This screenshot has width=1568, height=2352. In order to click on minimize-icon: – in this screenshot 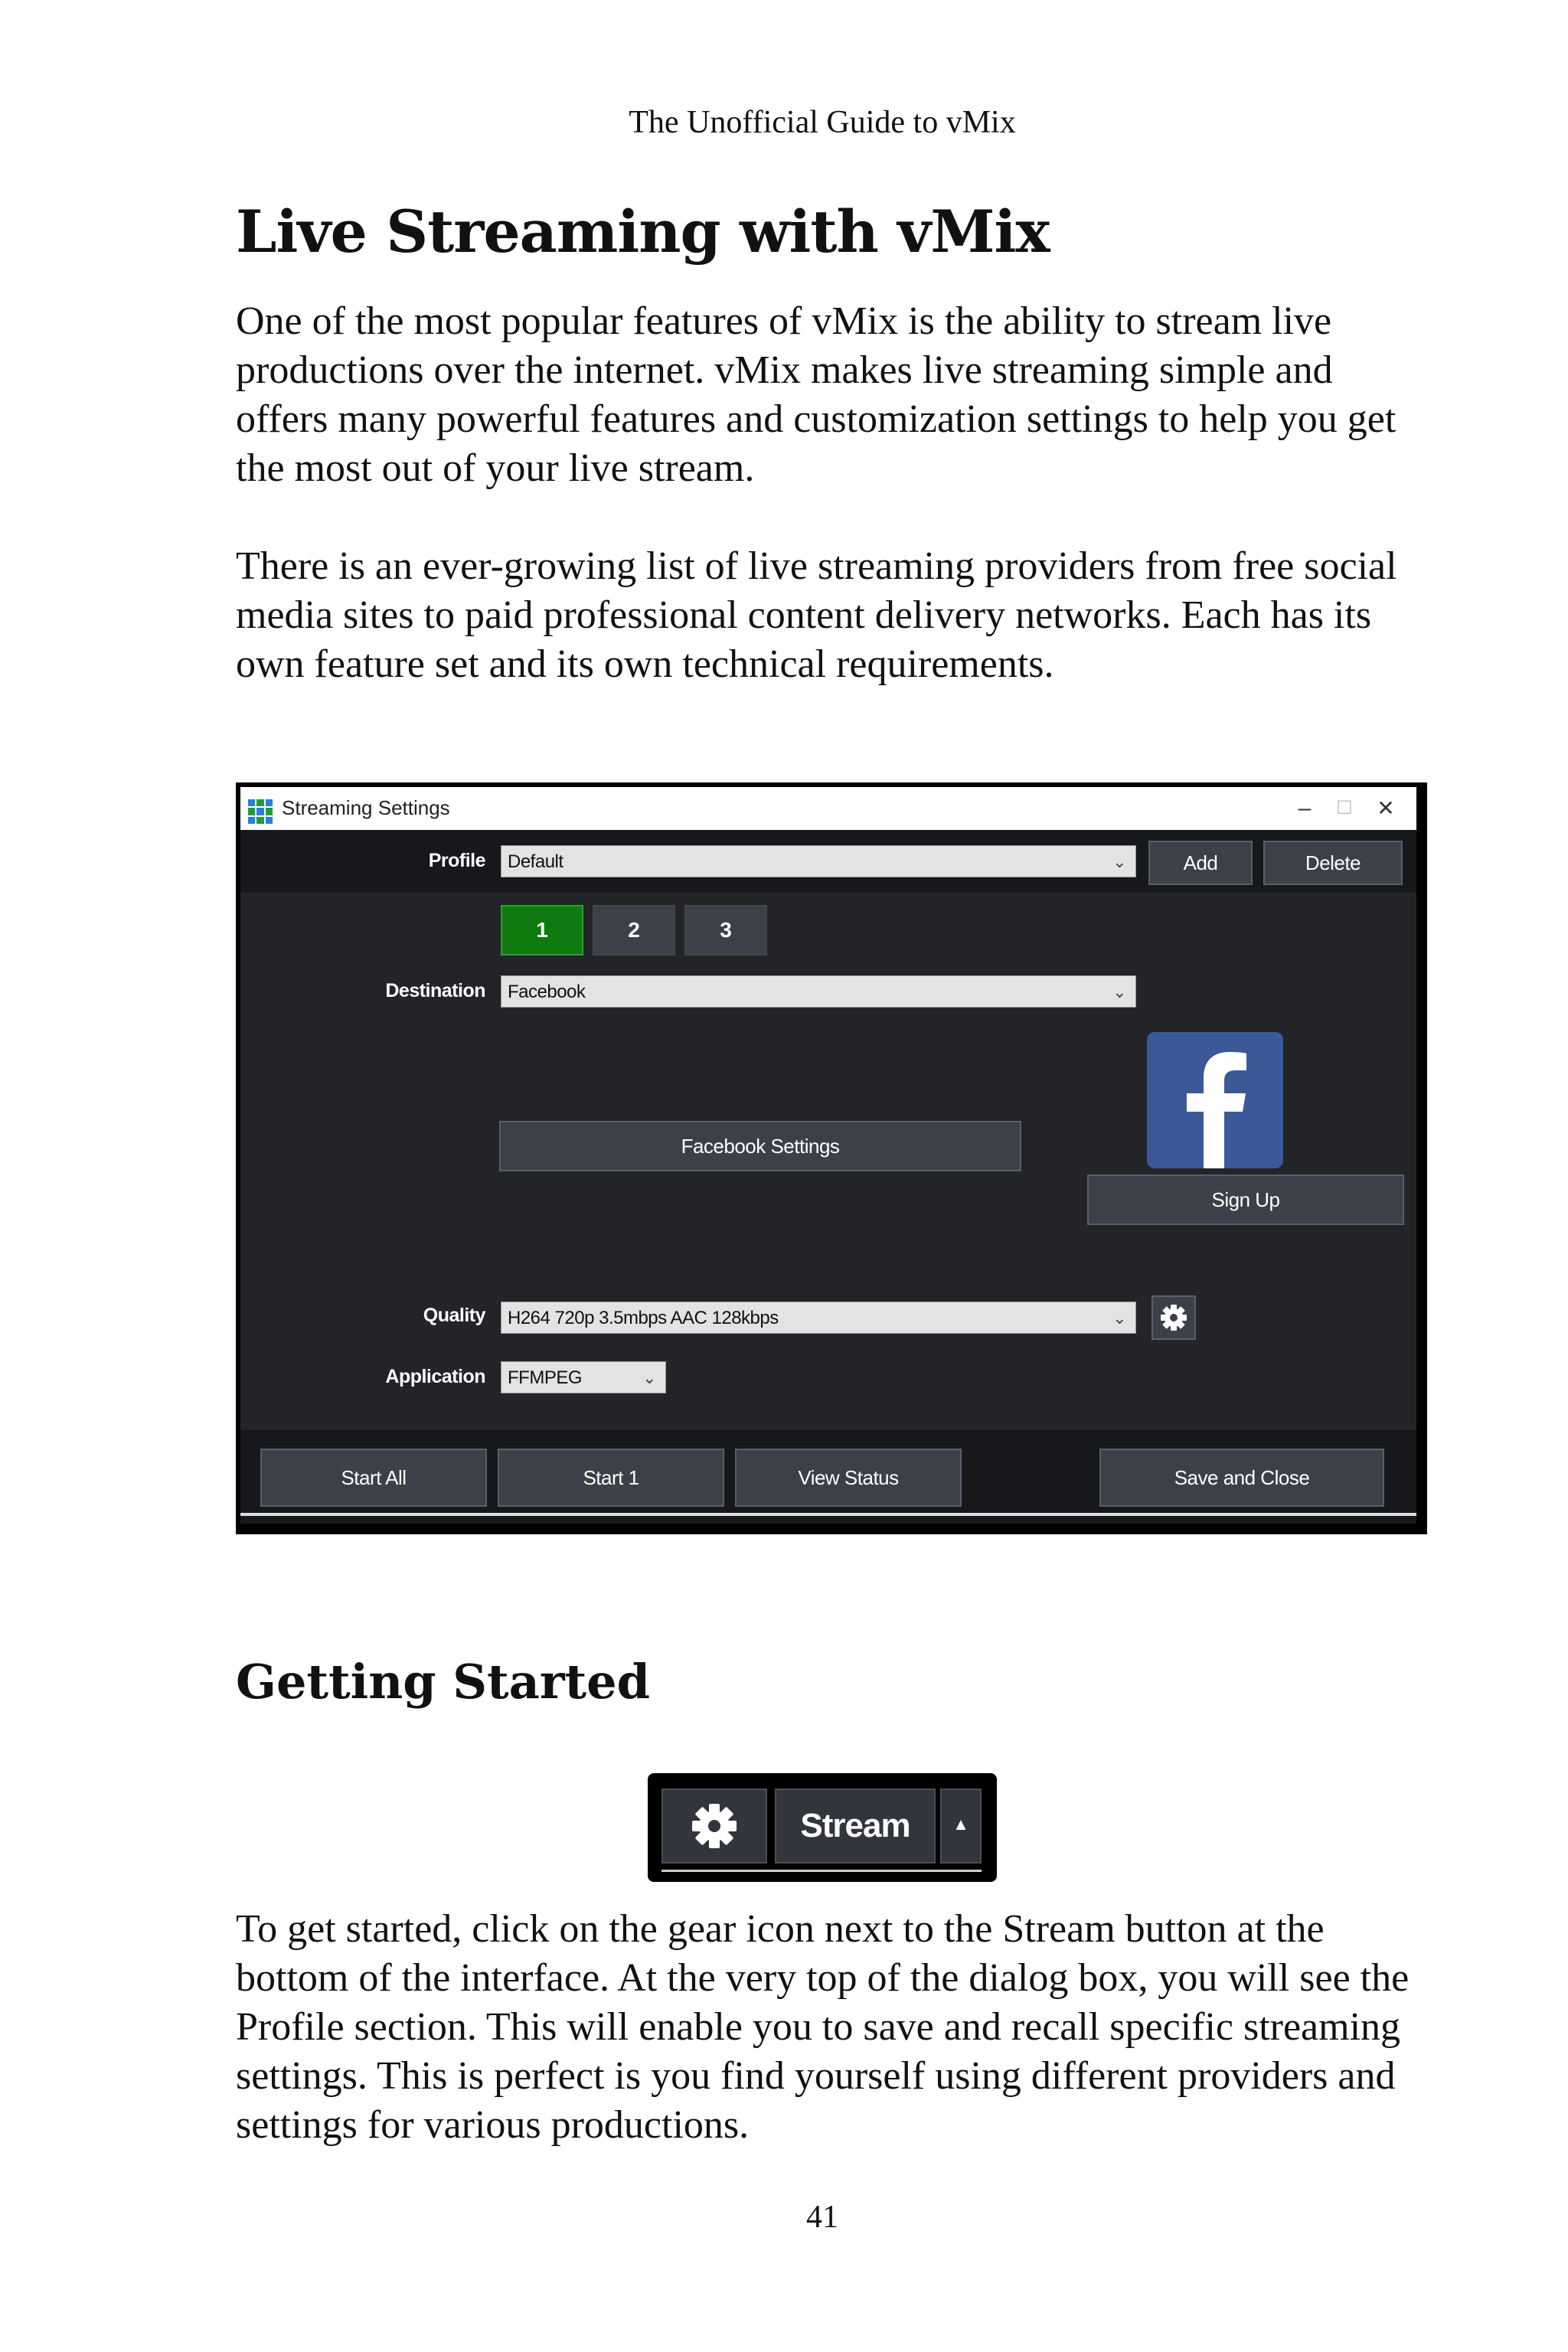, I will do `click(1304, 808)`.